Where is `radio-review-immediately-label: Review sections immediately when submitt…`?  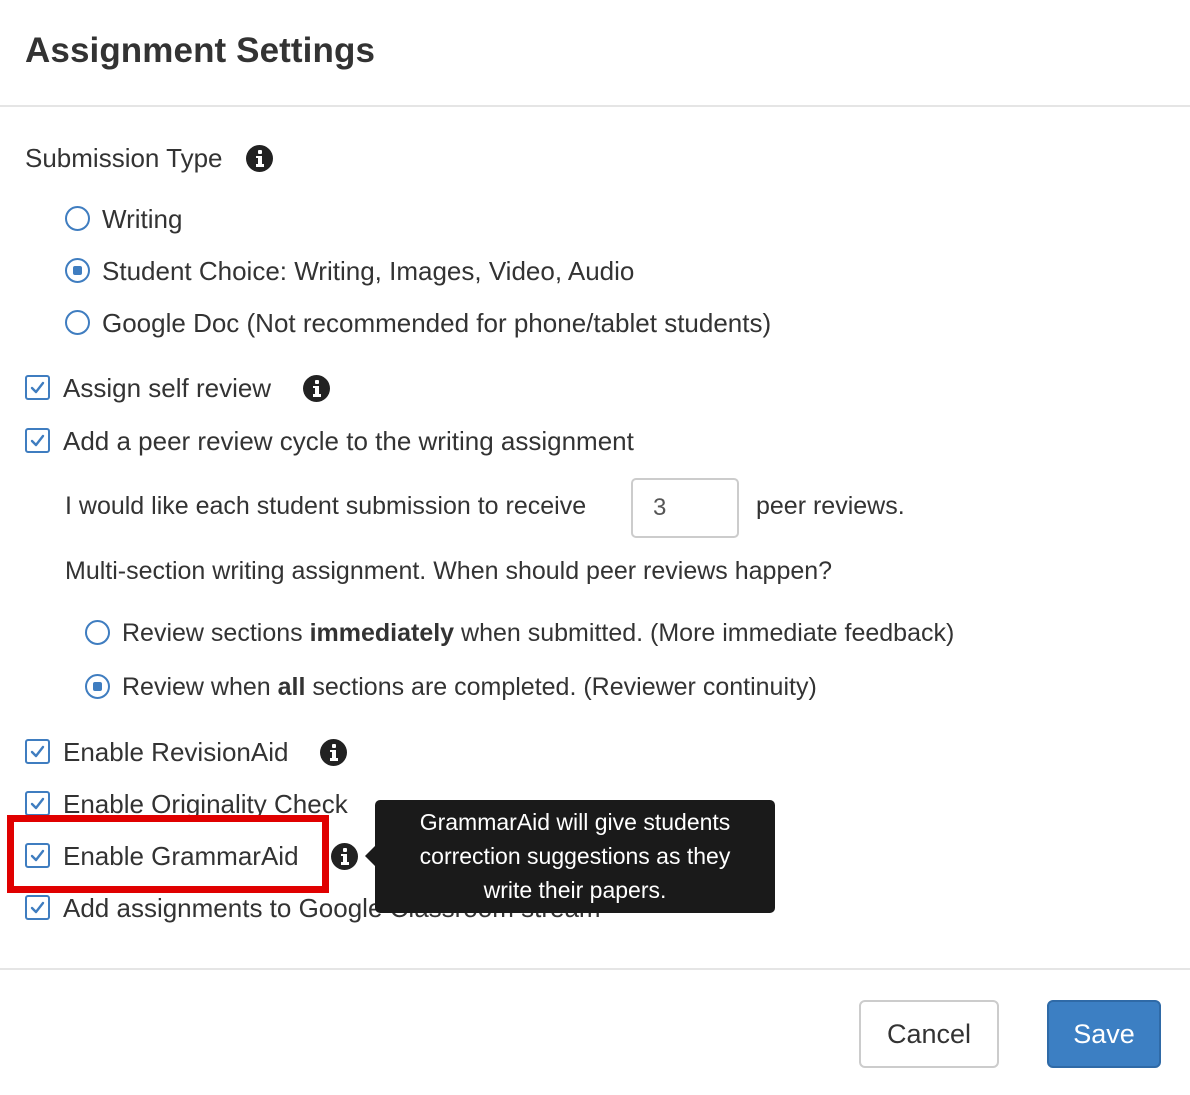
radio-review-immediately-label: Review sections immediately when submitt… is located at coordinates (538, 633).